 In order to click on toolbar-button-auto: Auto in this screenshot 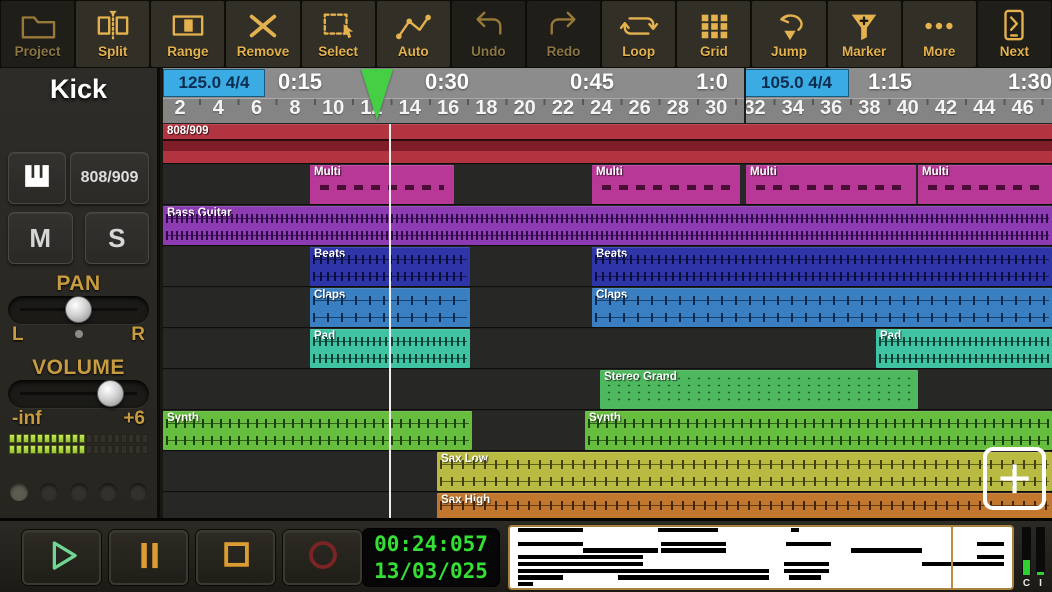, I will do `click(413, 34)`.